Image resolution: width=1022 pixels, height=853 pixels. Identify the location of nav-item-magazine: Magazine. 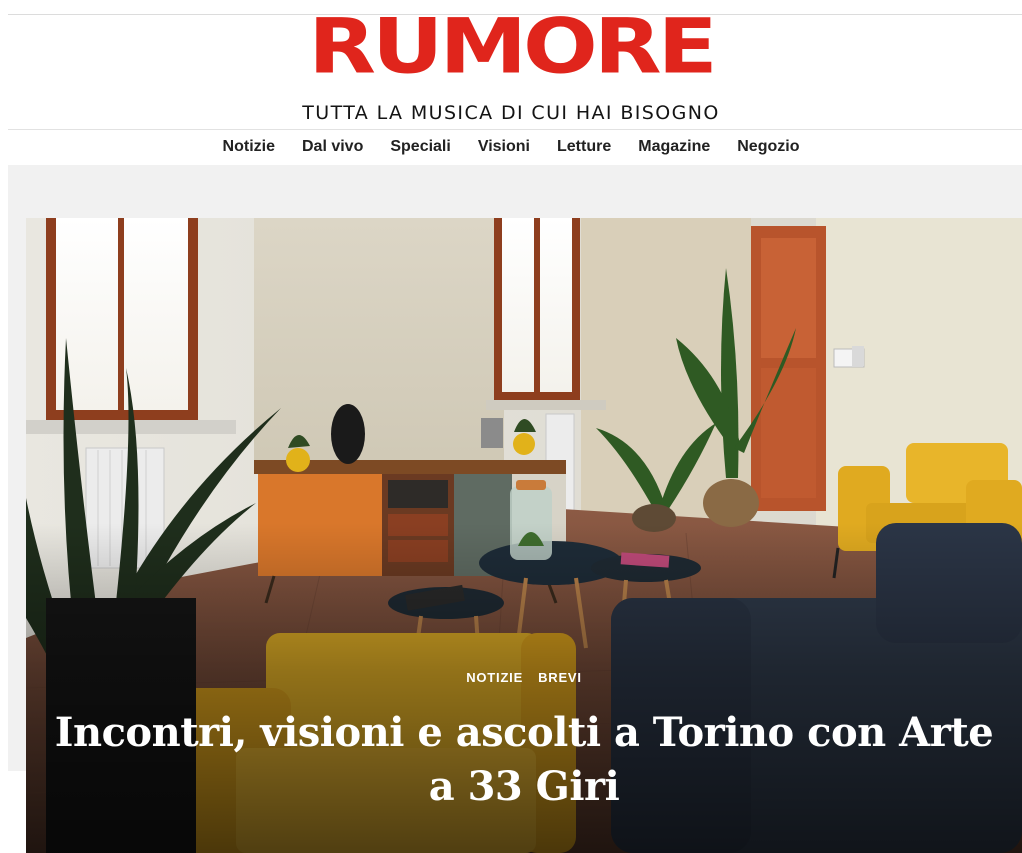
(674, 148).